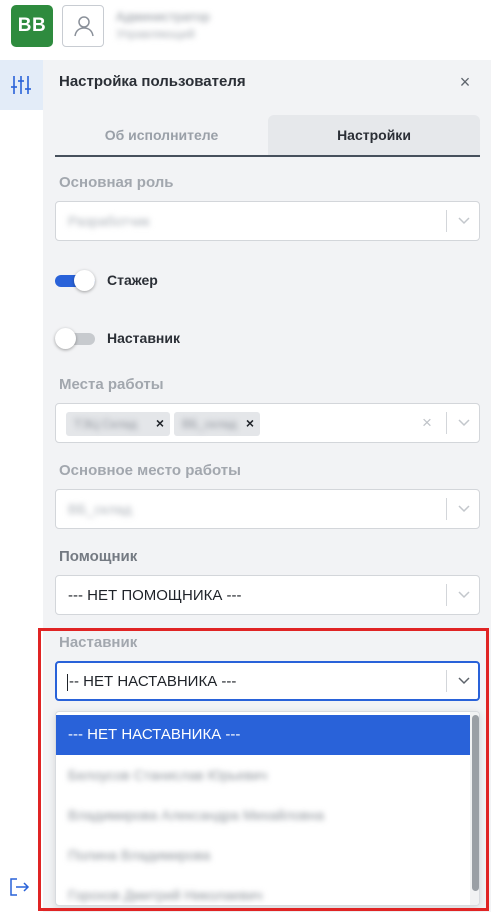 Image resolution: width=491 pixels, height=912 pixels. Describe the element at coordinates (139, 855) in the screenshot. I see `mentor-option-label: Полина Владимирова` at that location.